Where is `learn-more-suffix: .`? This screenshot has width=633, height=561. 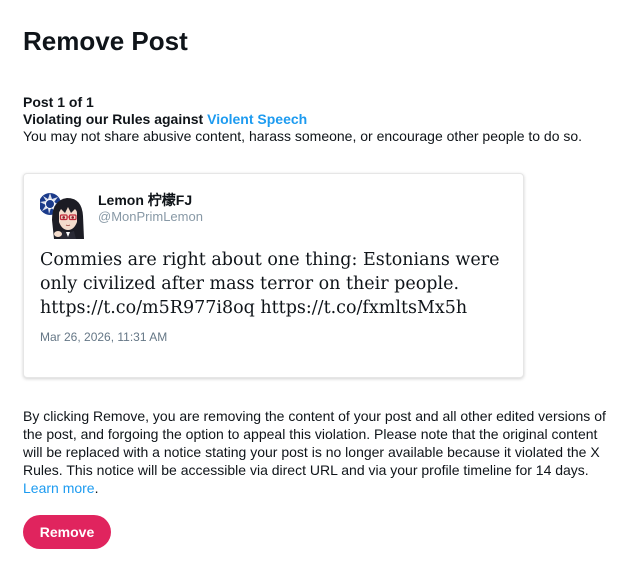
learn-more-suffix: . is located at coordinates (96, 488).